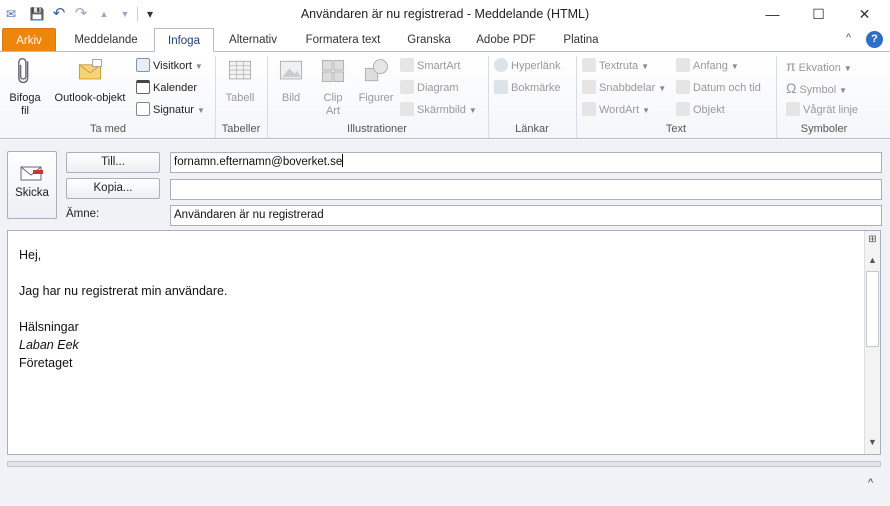 The image size is (890, 506). What do you see at coordinates (333, 87) in the screenshot?
I see `clip-art-button: Clip Art` at bounding box center [333, 87].